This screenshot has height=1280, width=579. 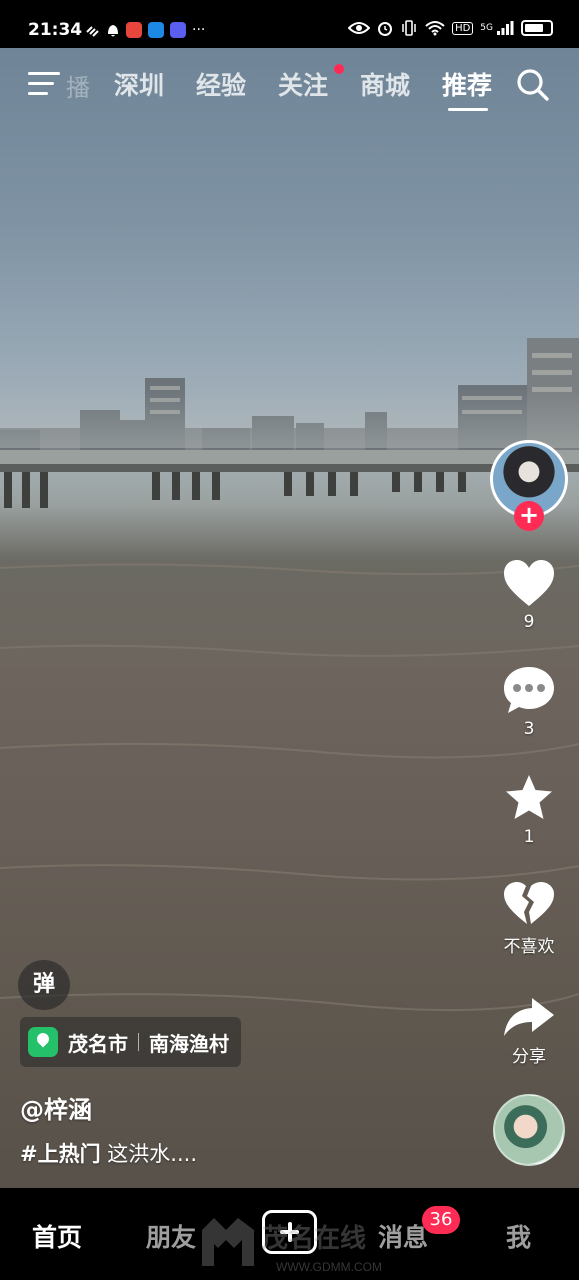 What do you see at coordinates (385, 84) in the screenshot?
I see `tab-mall: 商城` at bounding box center [385, 84].